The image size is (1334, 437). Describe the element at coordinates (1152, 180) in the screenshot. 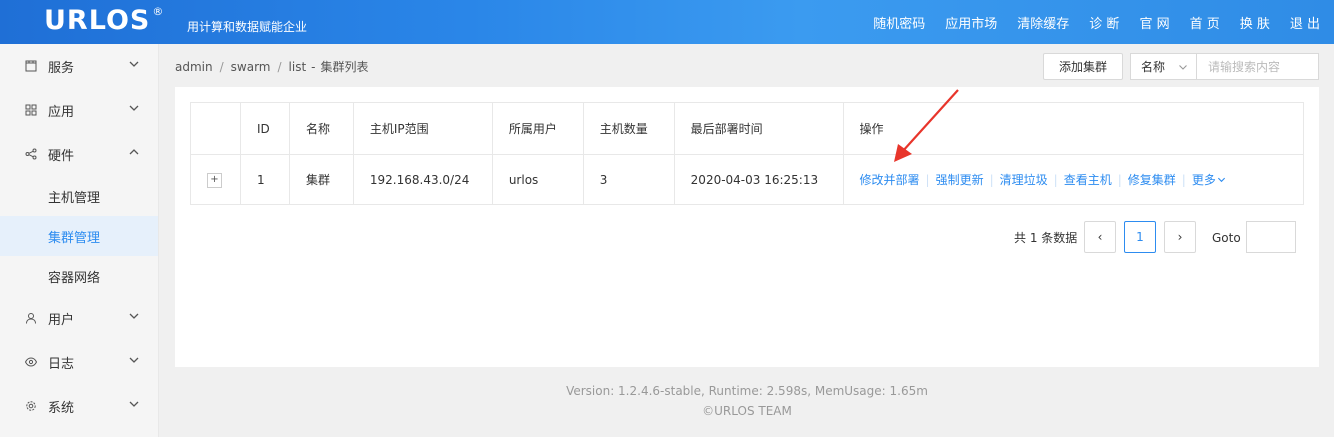

I see `repair-cluster-link: 修复集群` at that location.